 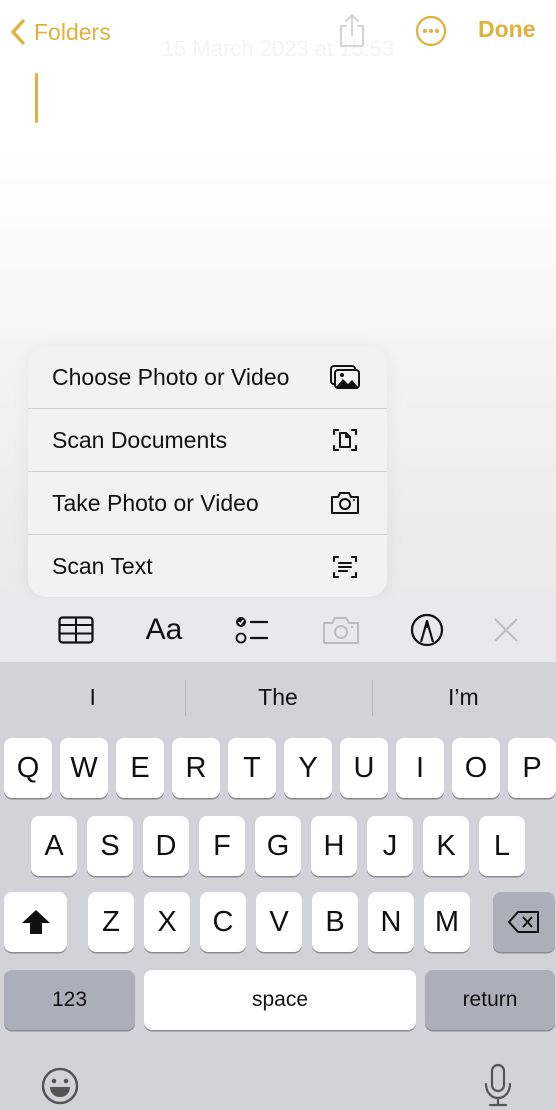 What do you see at coordinates (447, 922) in the screenshot?
I see `letter-key: M` at bounding box center [447, 922].